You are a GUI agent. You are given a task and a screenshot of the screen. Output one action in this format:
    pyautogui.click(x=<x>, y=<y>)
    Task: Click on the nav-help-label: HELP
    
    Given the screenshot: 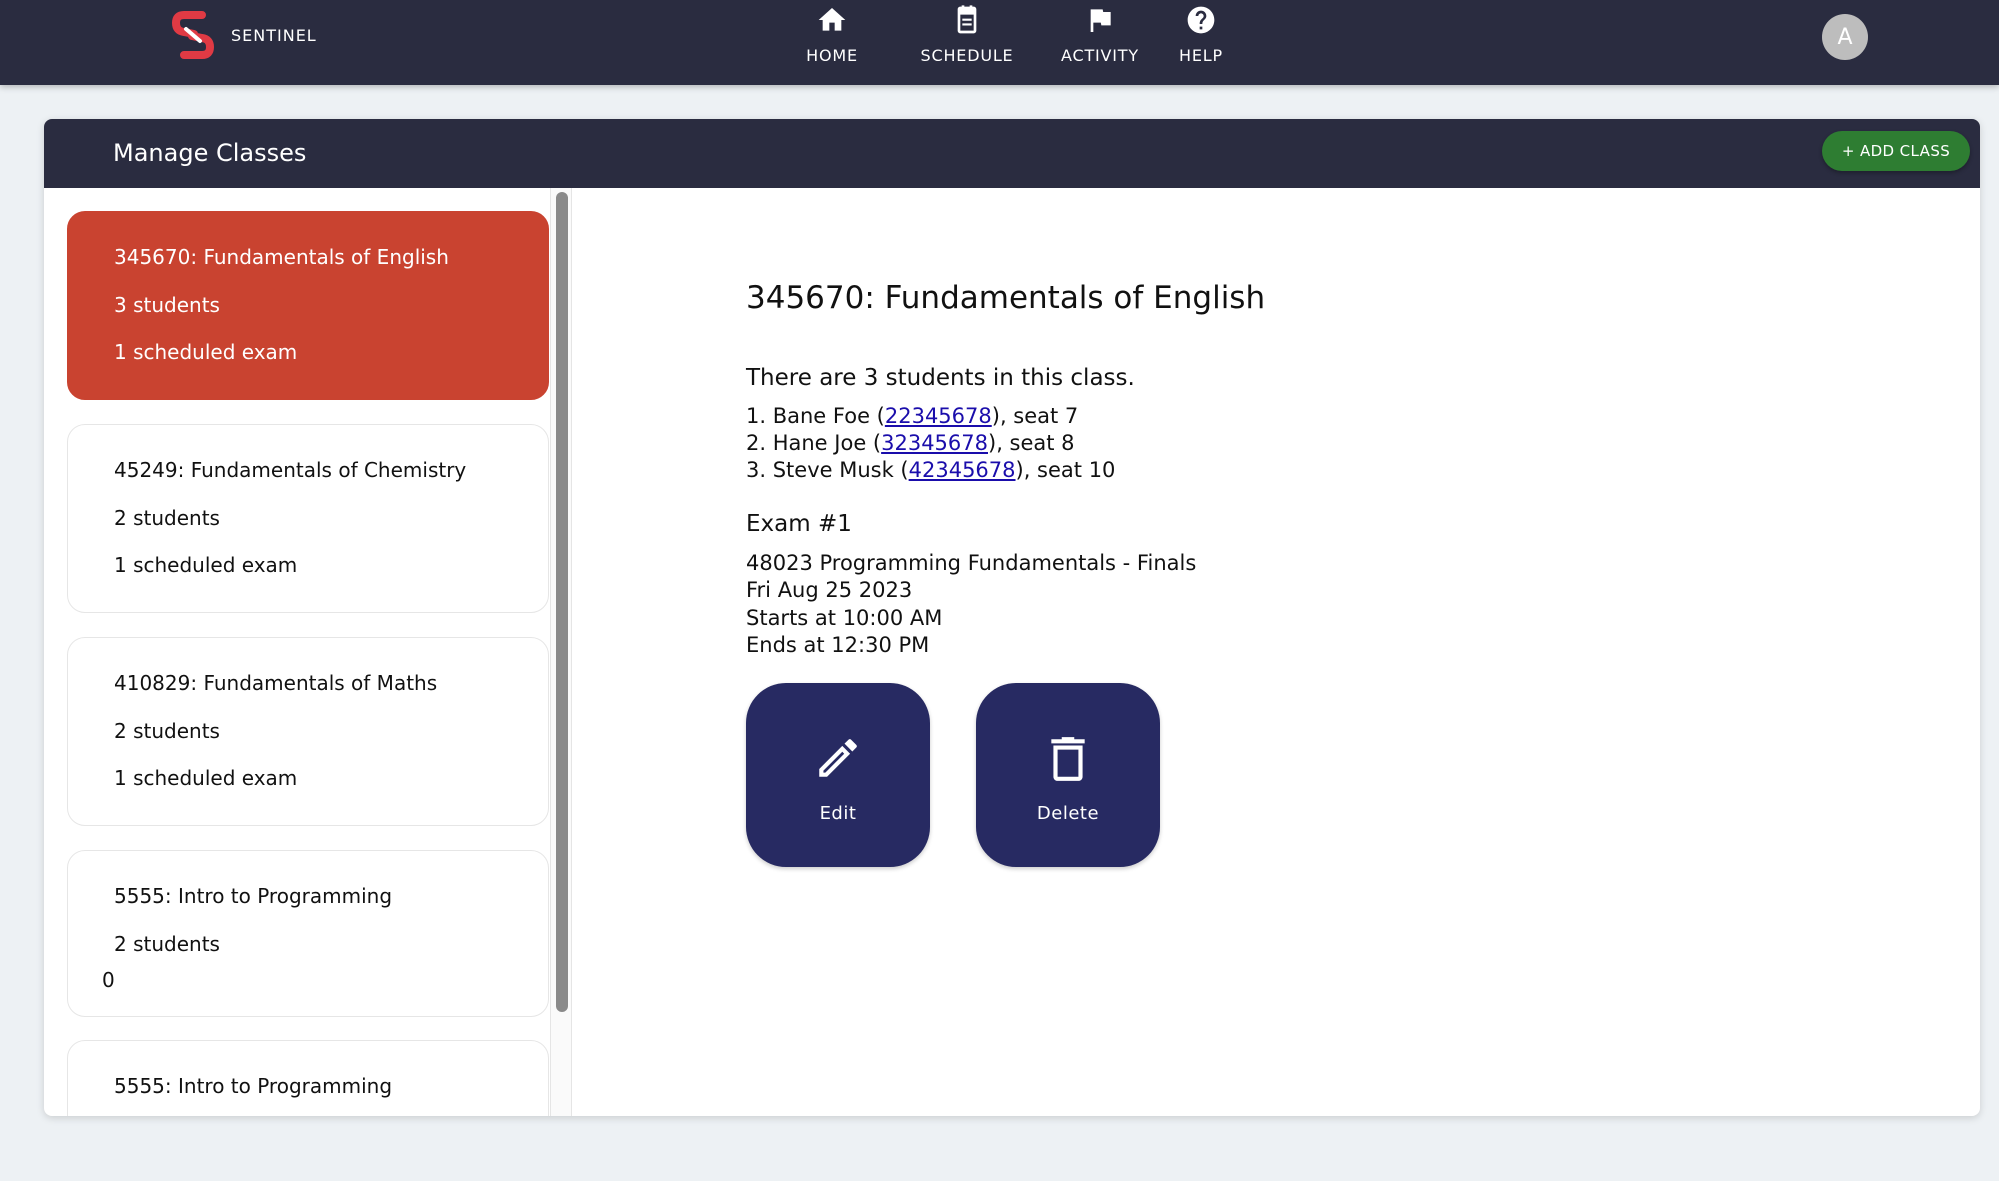 What is the action you would take?
    pyautogui.click(x=1201, y=55)
    